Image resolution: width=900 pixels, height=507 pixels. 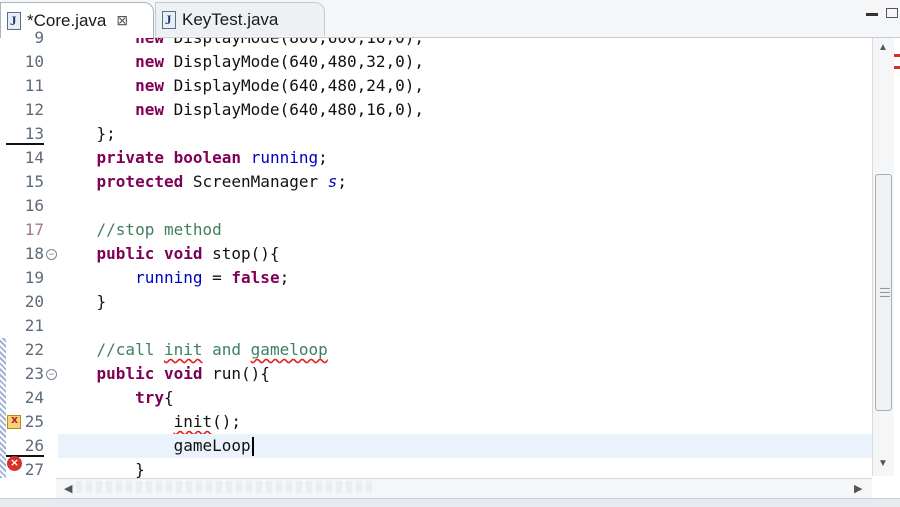 I want to click on editor-tab-bar: J *Core.java ⊠ J KeyTest.java, so click(x=450, y=19).